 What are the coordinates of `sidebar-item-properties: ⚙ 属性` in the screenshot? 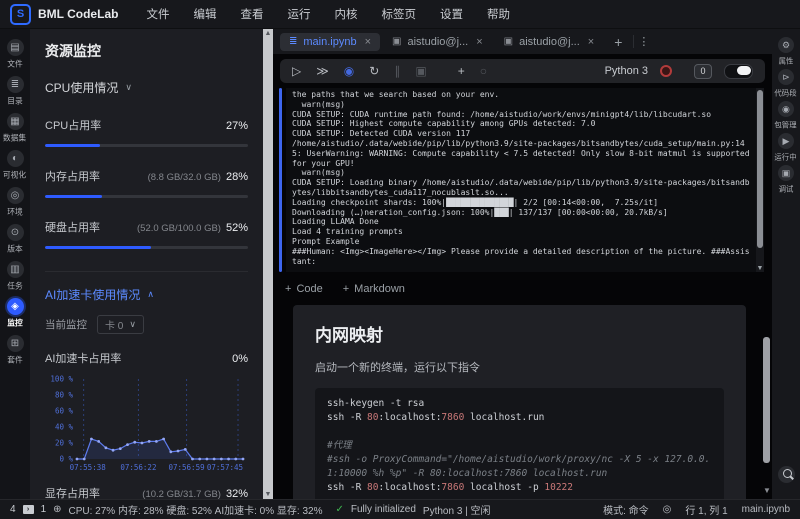 It's located at (786, 52).